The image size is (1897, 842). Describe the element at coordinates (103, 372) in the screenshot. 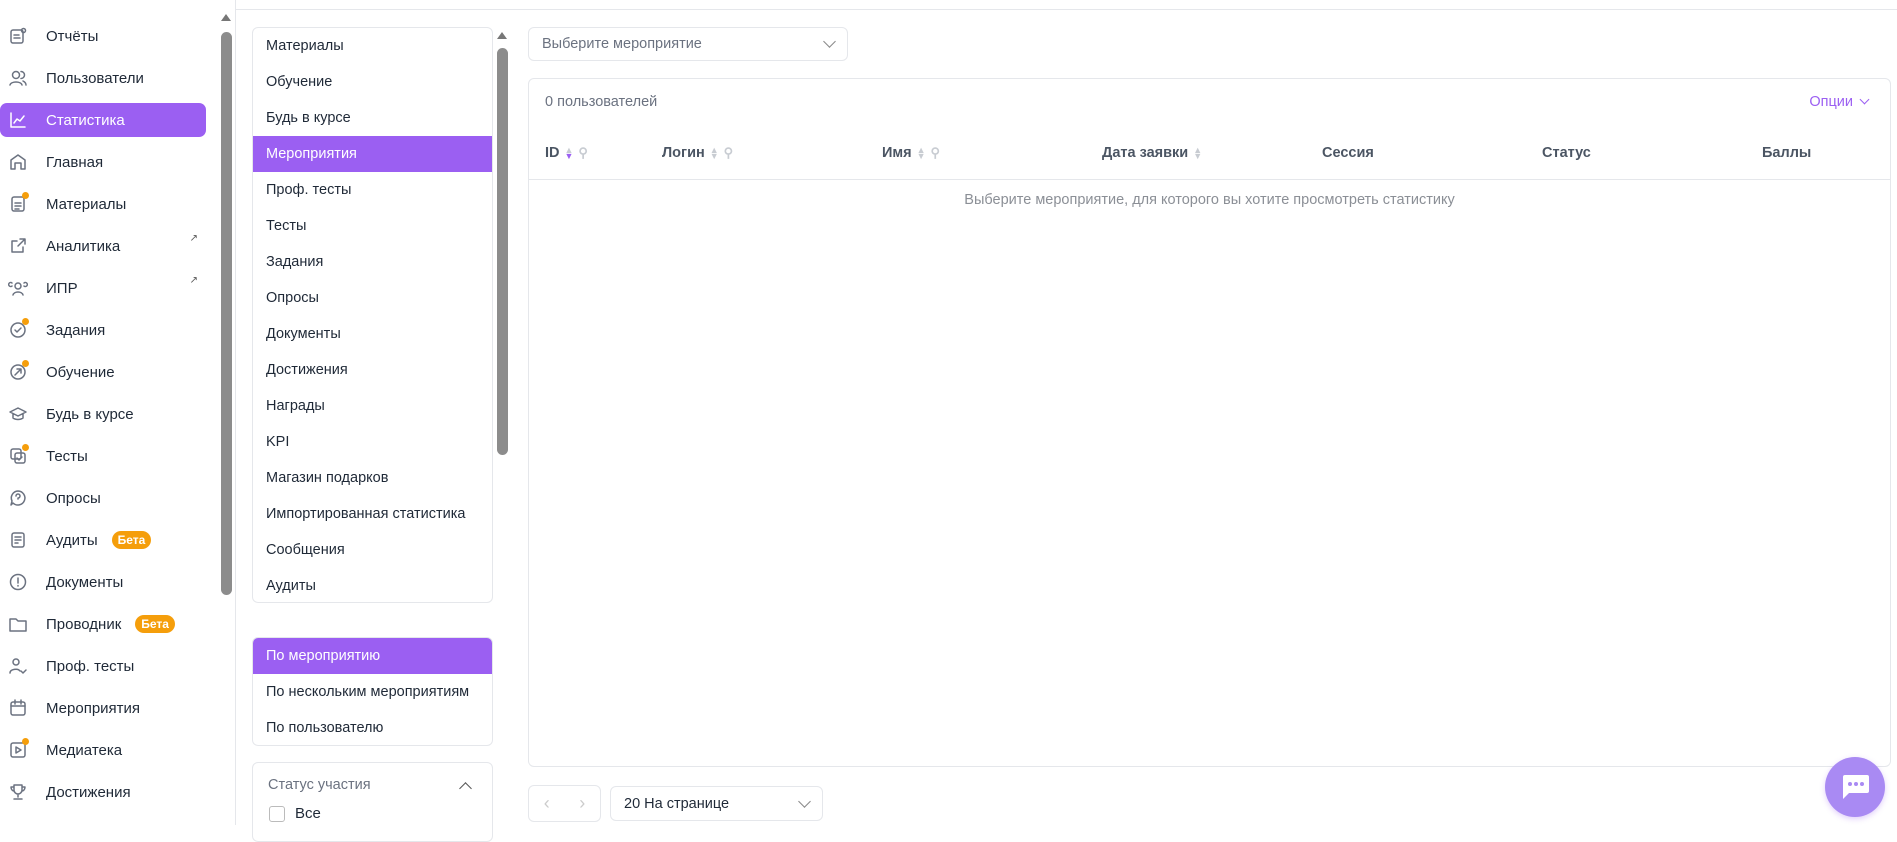

I see `sidebar-item-8: Обучение` at that location.